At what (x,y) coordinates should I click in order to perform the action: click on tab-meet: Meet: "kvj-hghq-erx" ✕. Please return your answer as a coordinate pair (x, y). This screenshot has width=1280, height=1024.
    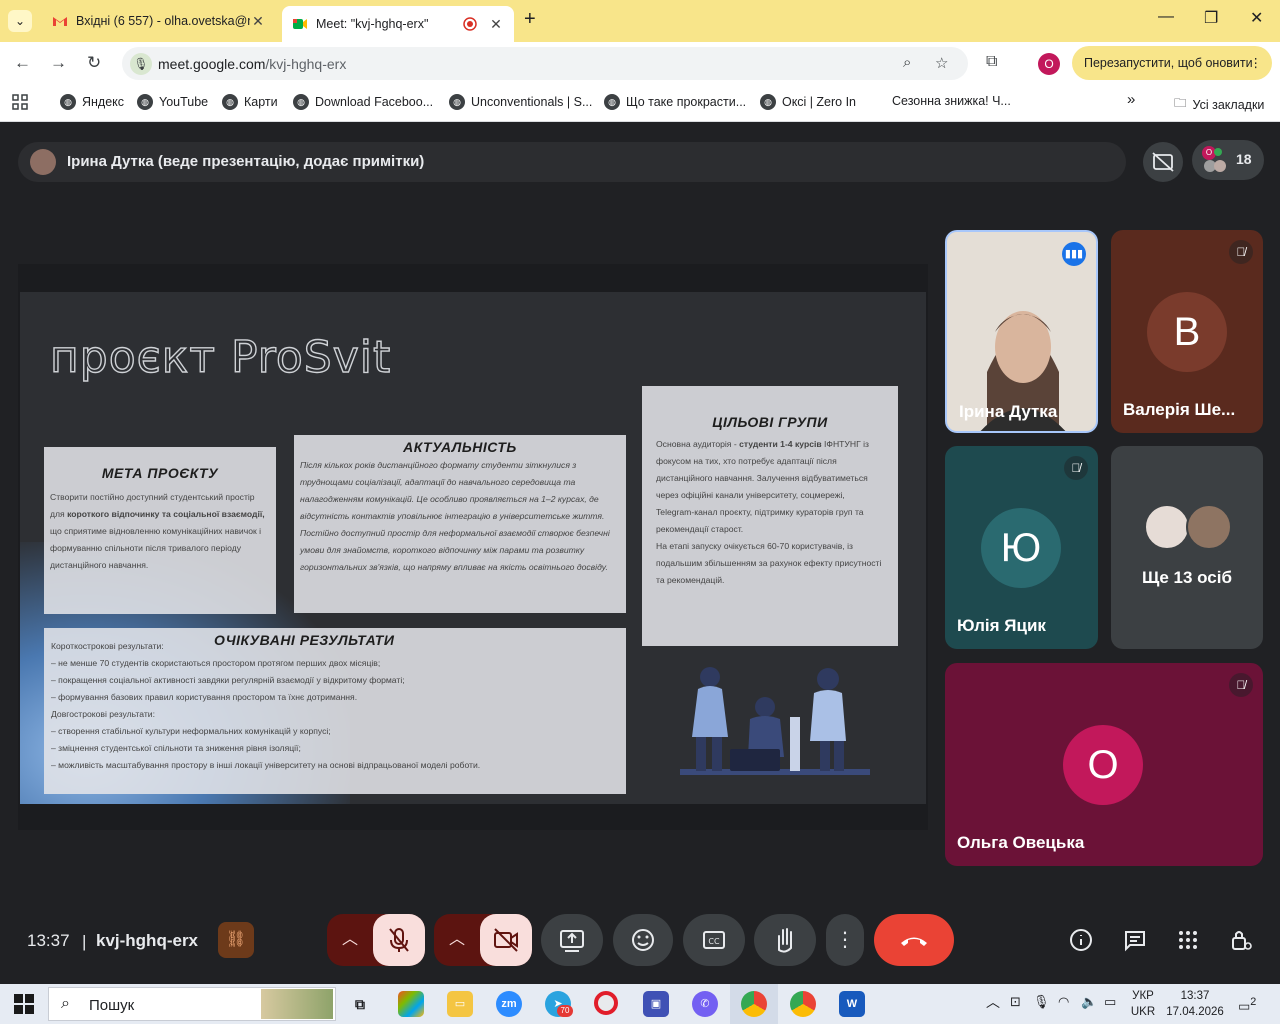
    Looking at the image, I should click on (398, 24).